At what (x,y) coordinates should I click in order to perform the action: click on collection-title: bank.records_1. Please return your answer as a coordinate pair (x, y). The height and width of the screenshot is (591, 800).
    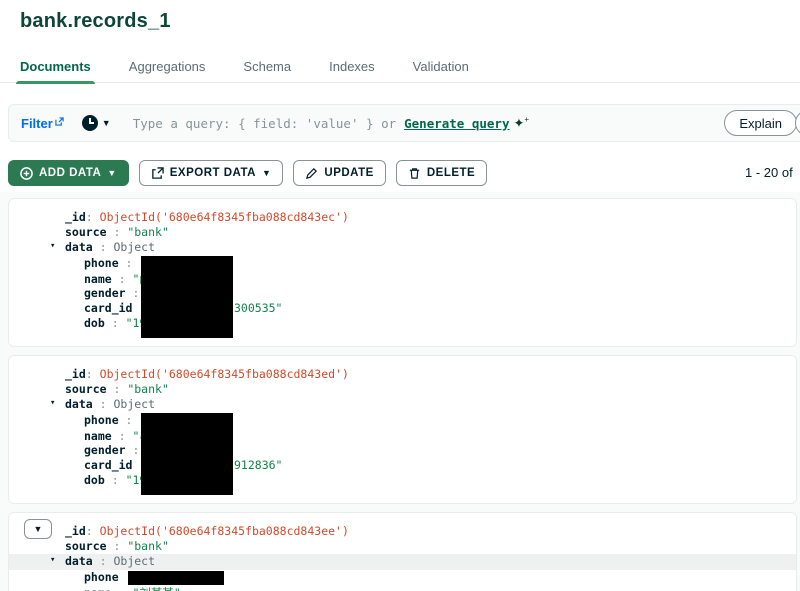
    Looking at the image, I should click on (95, 21).